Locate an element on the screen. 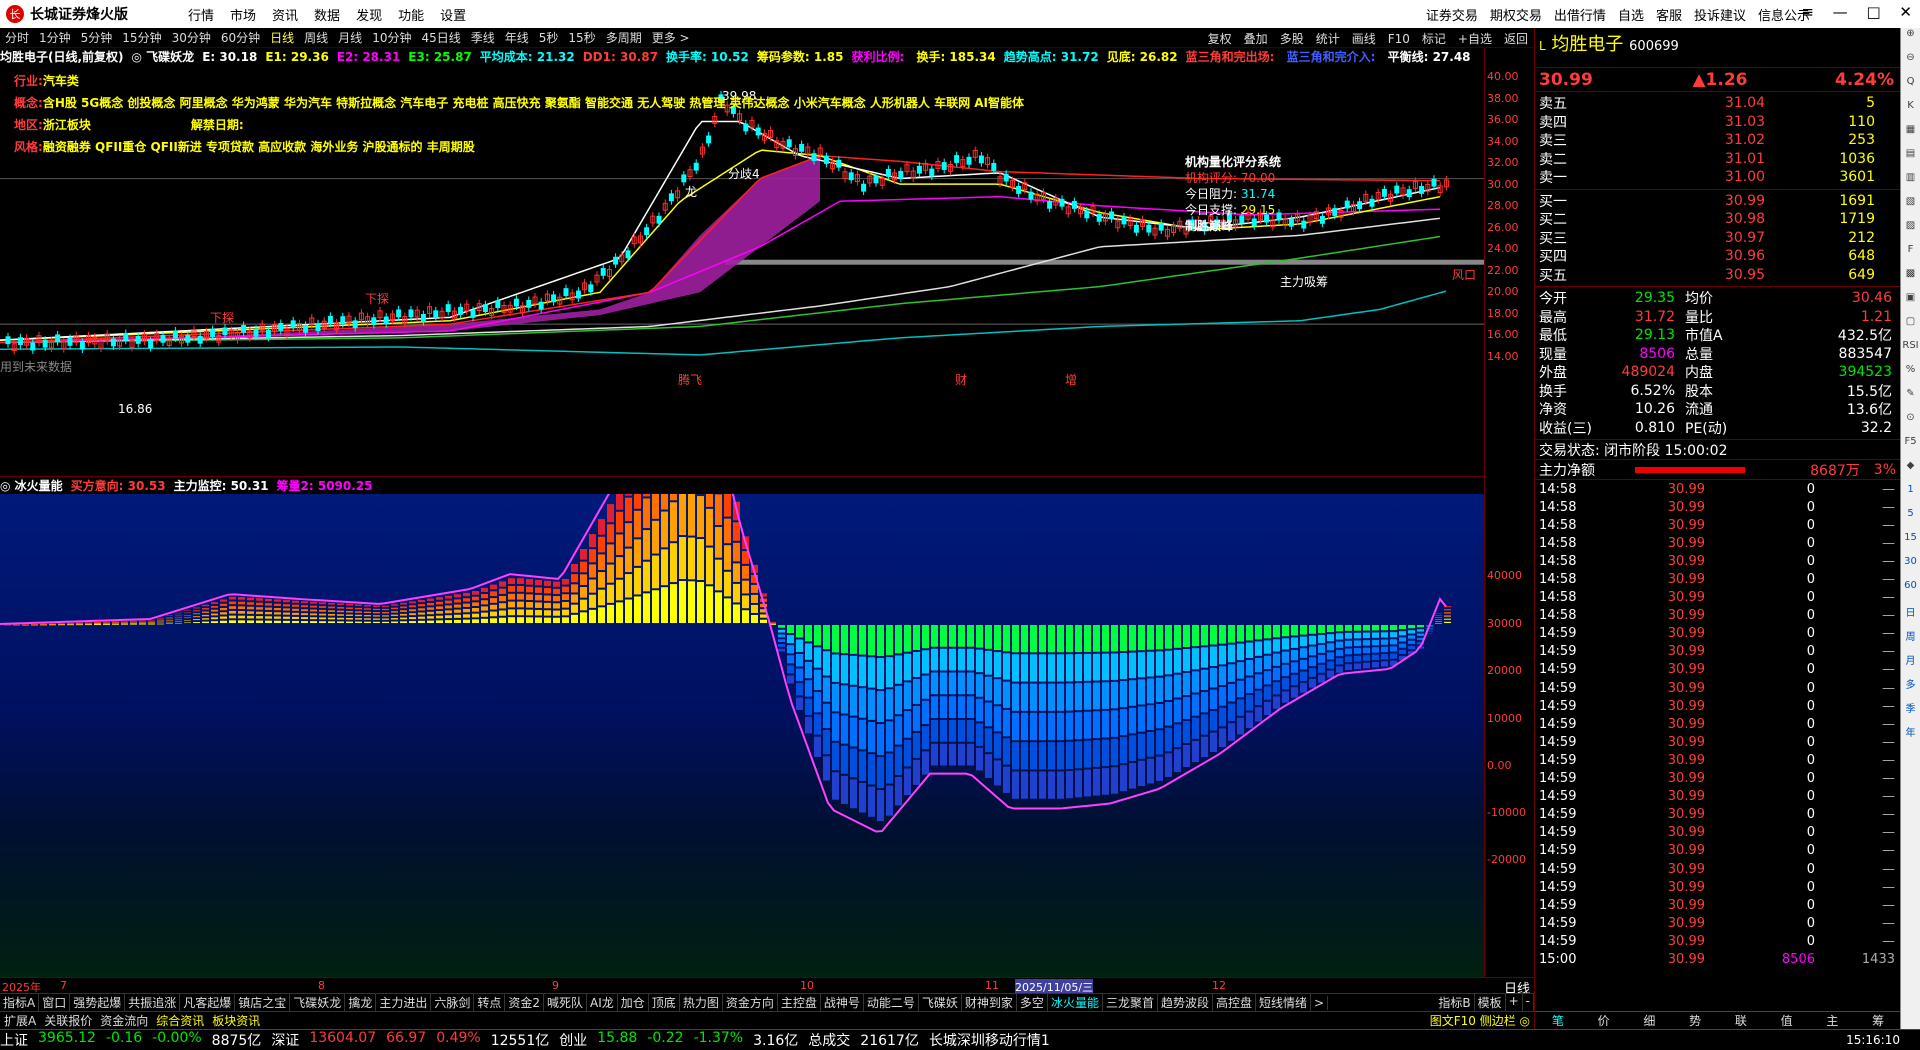 The image size is (1920, 1050). chart-tool-2: 多股 is located at coordinates (1292, 39).